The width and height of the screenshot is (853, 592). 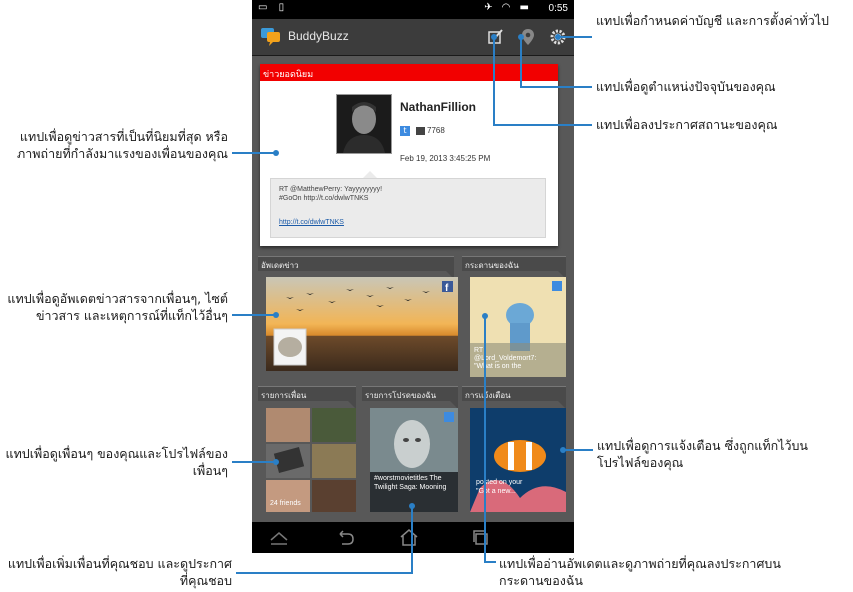 What do you see at coordinates (331, 189) in the screenshot?
I see `tweet-line: RT @MatthewPerry: Yayyyyyyyy!` at bounding box center [331, 189].